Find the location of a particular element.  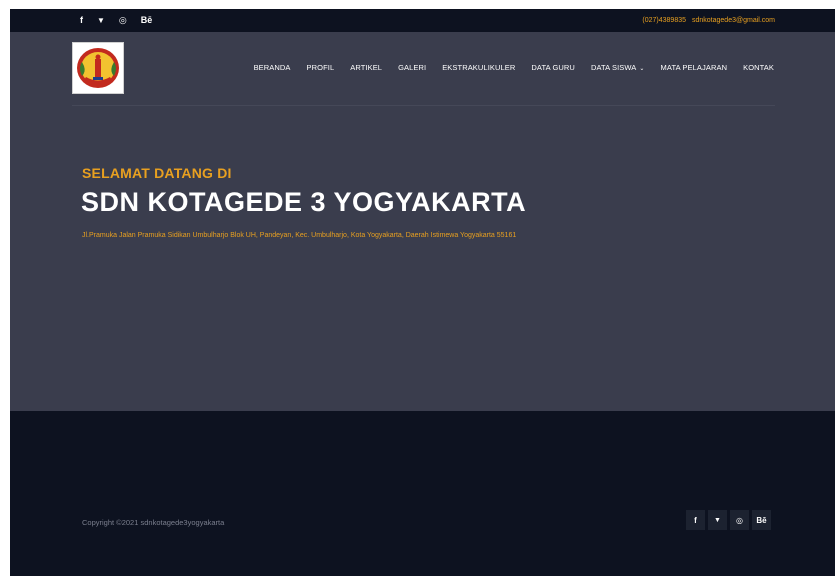

nav-artikel: ARTIKEL is located at coordinates (366, 67).